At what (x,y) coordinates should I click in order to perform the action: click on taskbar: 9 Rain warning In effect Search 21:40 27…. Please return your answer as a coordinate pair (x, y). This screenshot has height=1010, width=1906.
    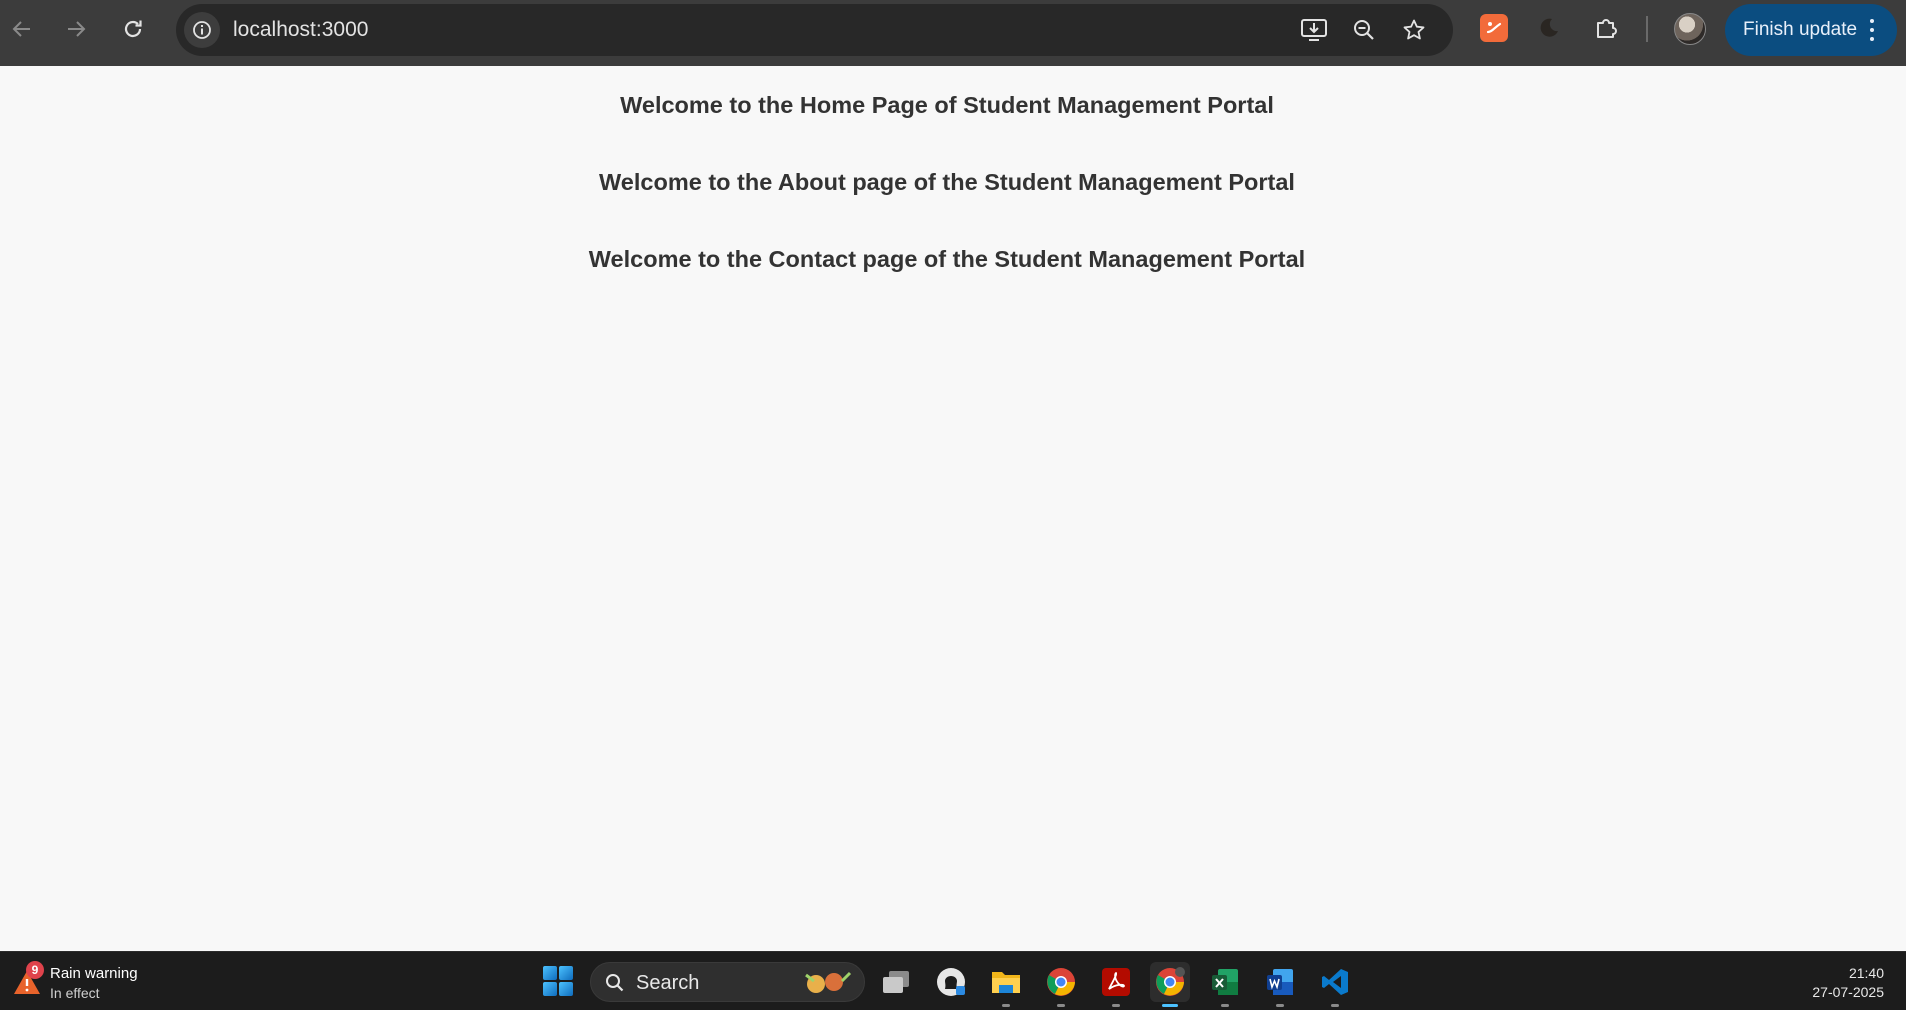
    Looking at the image, I should click on (953, 980).